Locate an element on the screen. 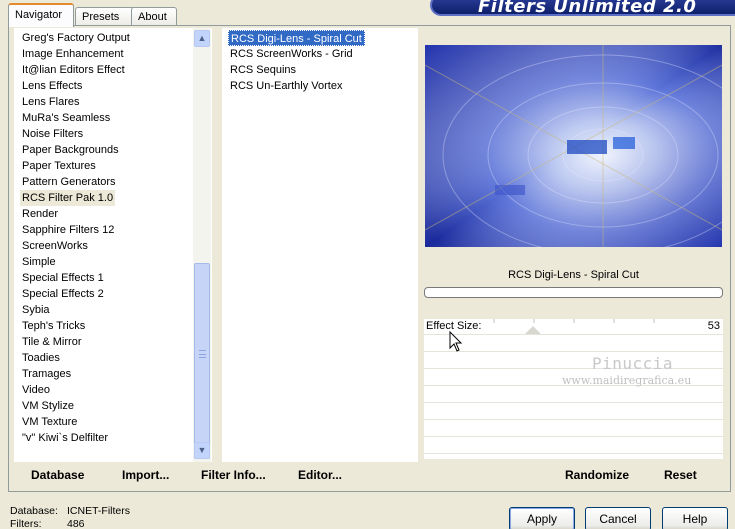 This screenshot has height=529, width=735. filter-list-item: RCS ScreenWorks - Grid is located at coordinates (291, 54).